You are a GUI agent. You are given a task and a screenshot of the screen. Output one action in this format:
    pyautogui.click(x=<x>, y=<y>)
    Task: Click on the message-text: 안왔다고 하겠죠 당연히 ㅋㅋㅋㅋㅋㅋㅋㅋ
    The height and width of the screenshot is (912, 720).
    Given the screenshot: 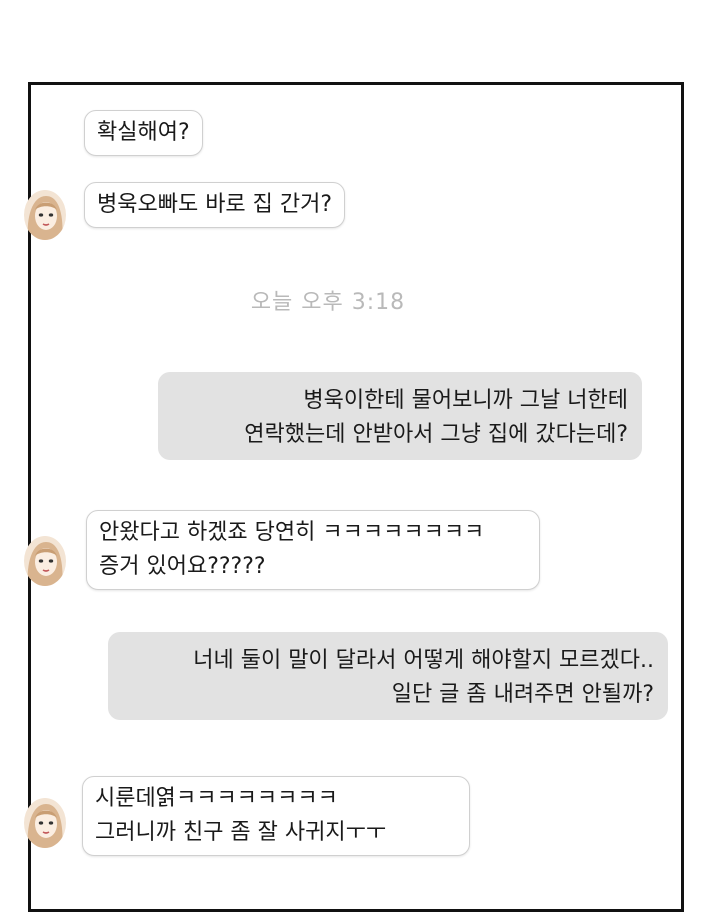 What is the action you would take?
    pyautogui.click(x=292, y=532)
    